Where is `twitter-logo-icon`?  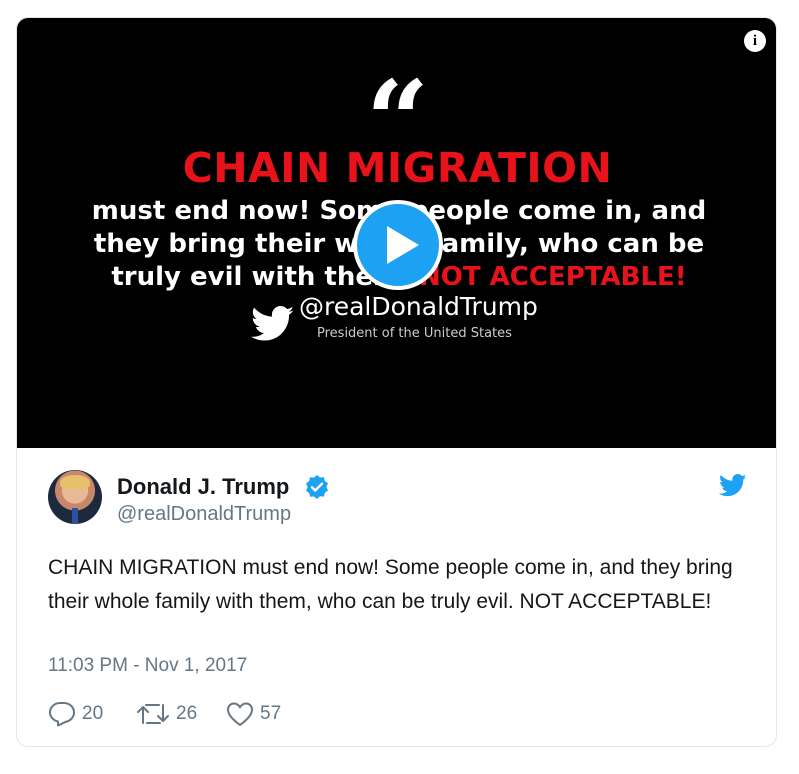 twitter-logo-icon is located at coordinates (733, 485).